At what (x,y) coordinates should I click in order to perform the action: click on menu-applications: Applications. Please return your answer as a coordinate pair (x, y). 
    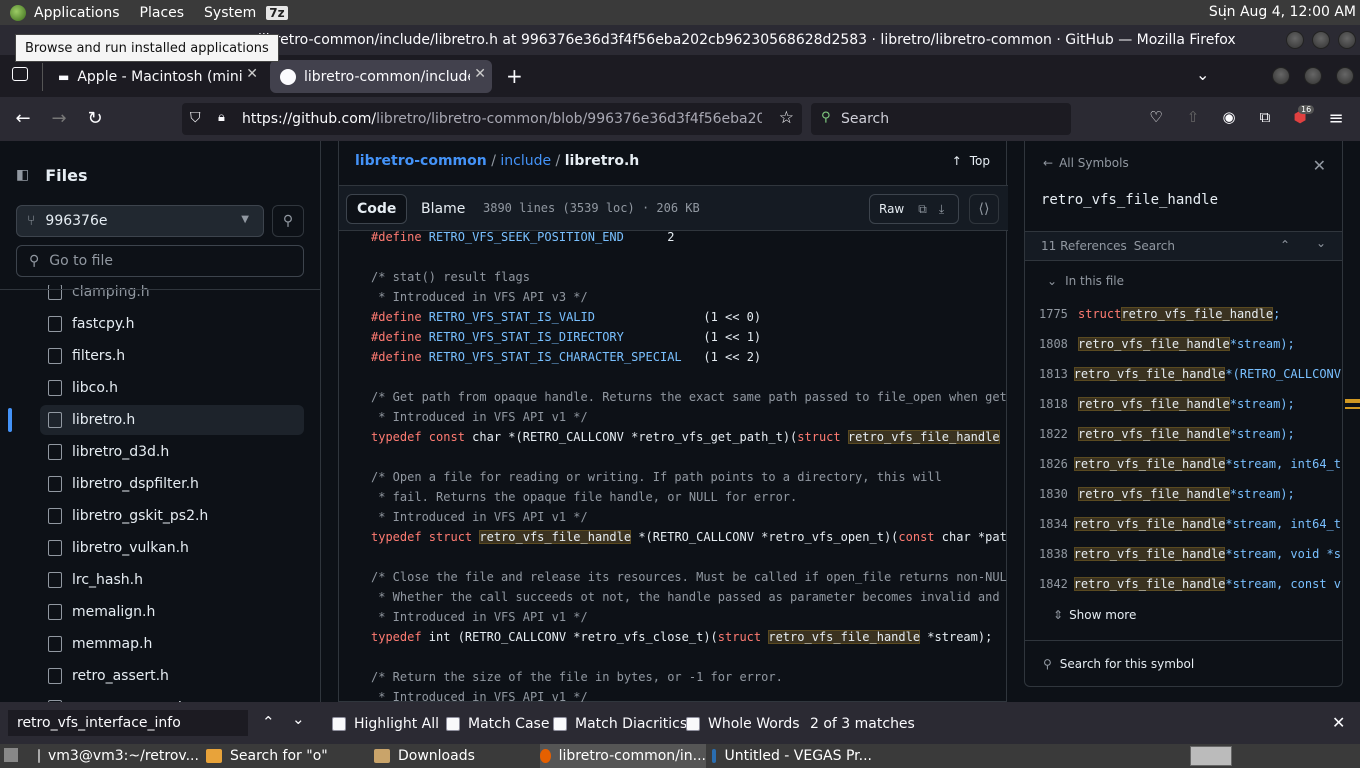
    Looking at the image, I should click on (77, 13).